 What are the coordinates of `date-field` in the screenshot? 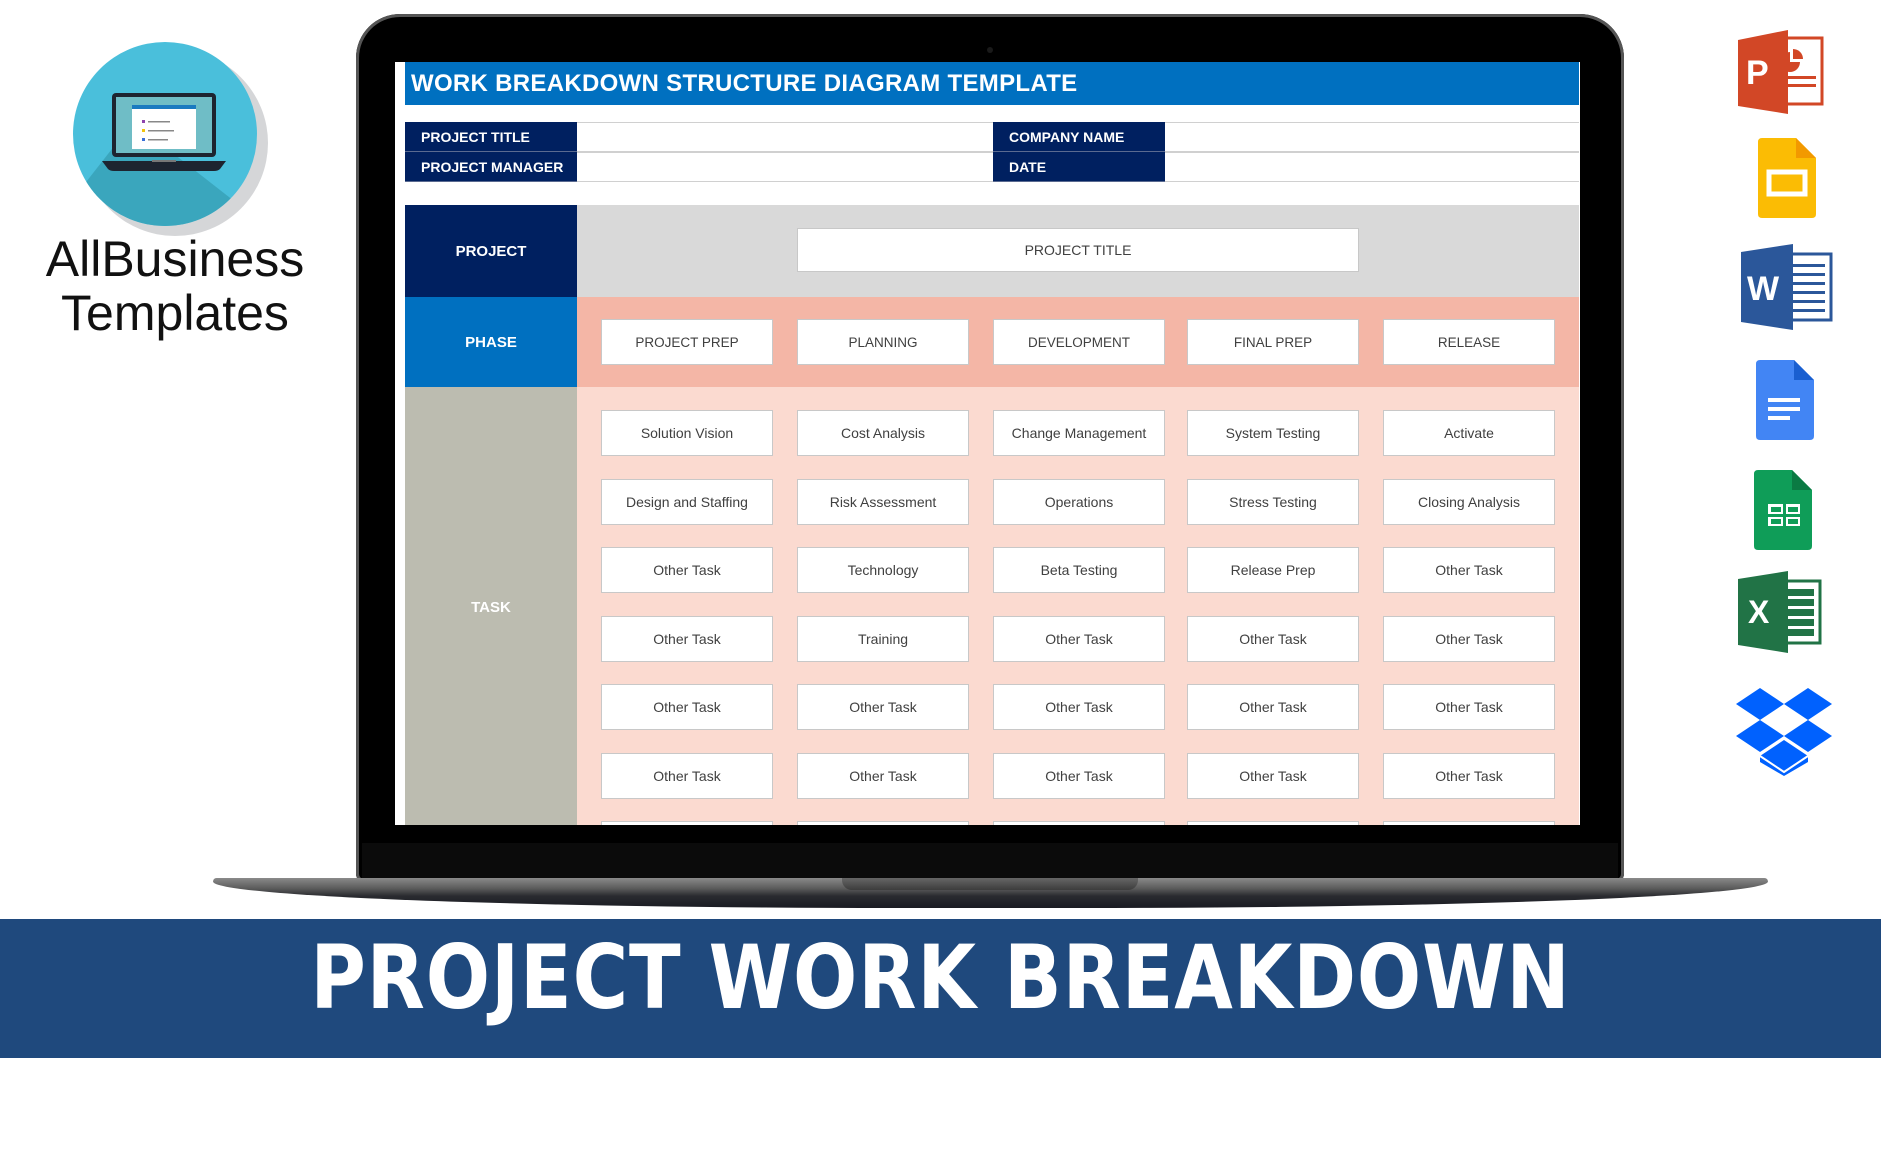 It's located at (1372, 167).